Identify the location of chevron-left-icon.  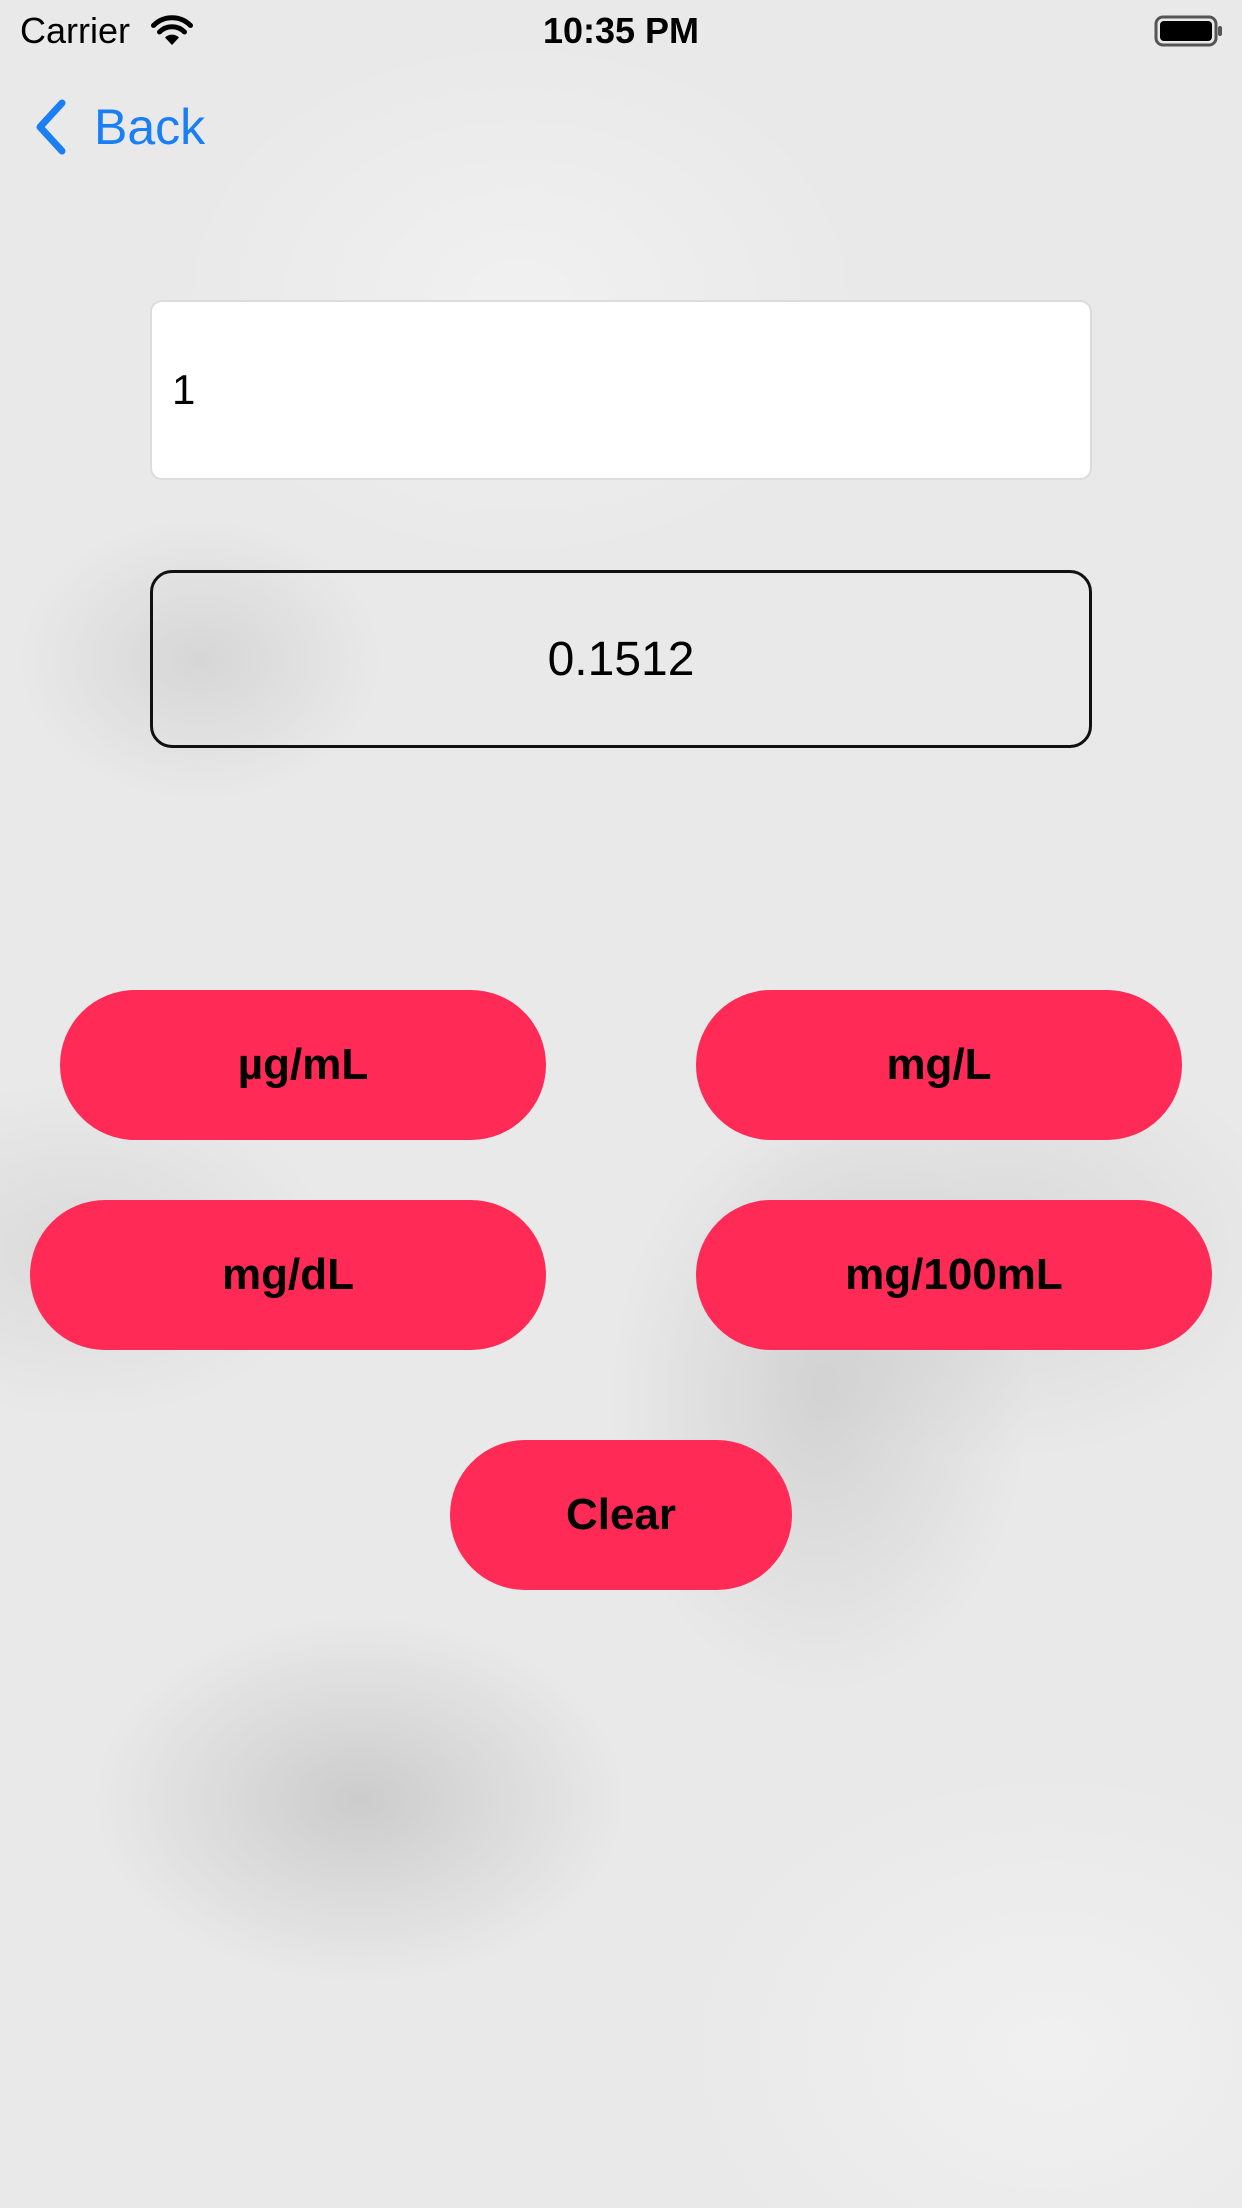
(51, 127).